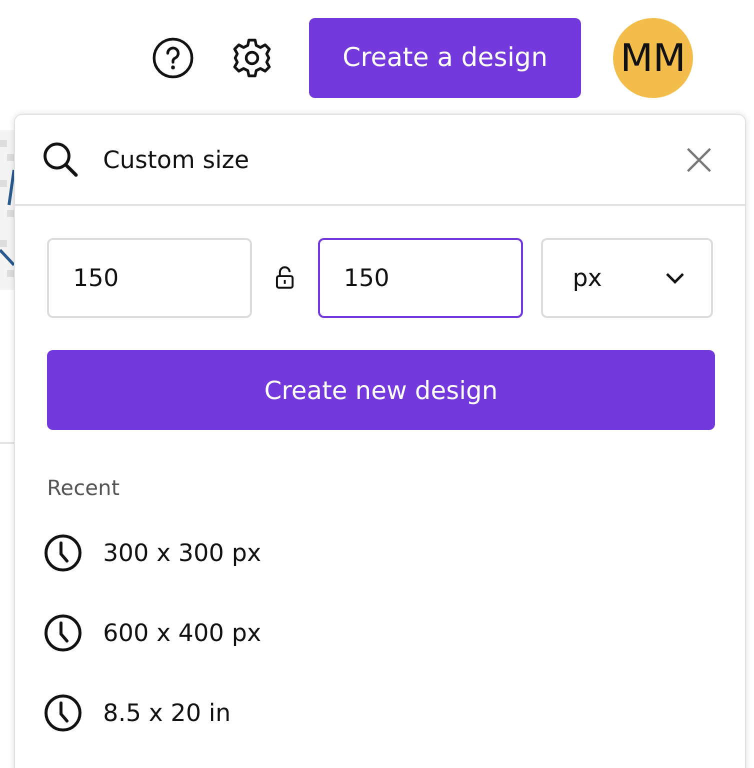  Describe the element at coordinates (394, 633) in the screenshot. I see `recent-size-item: 600 x 400 px` at that location.